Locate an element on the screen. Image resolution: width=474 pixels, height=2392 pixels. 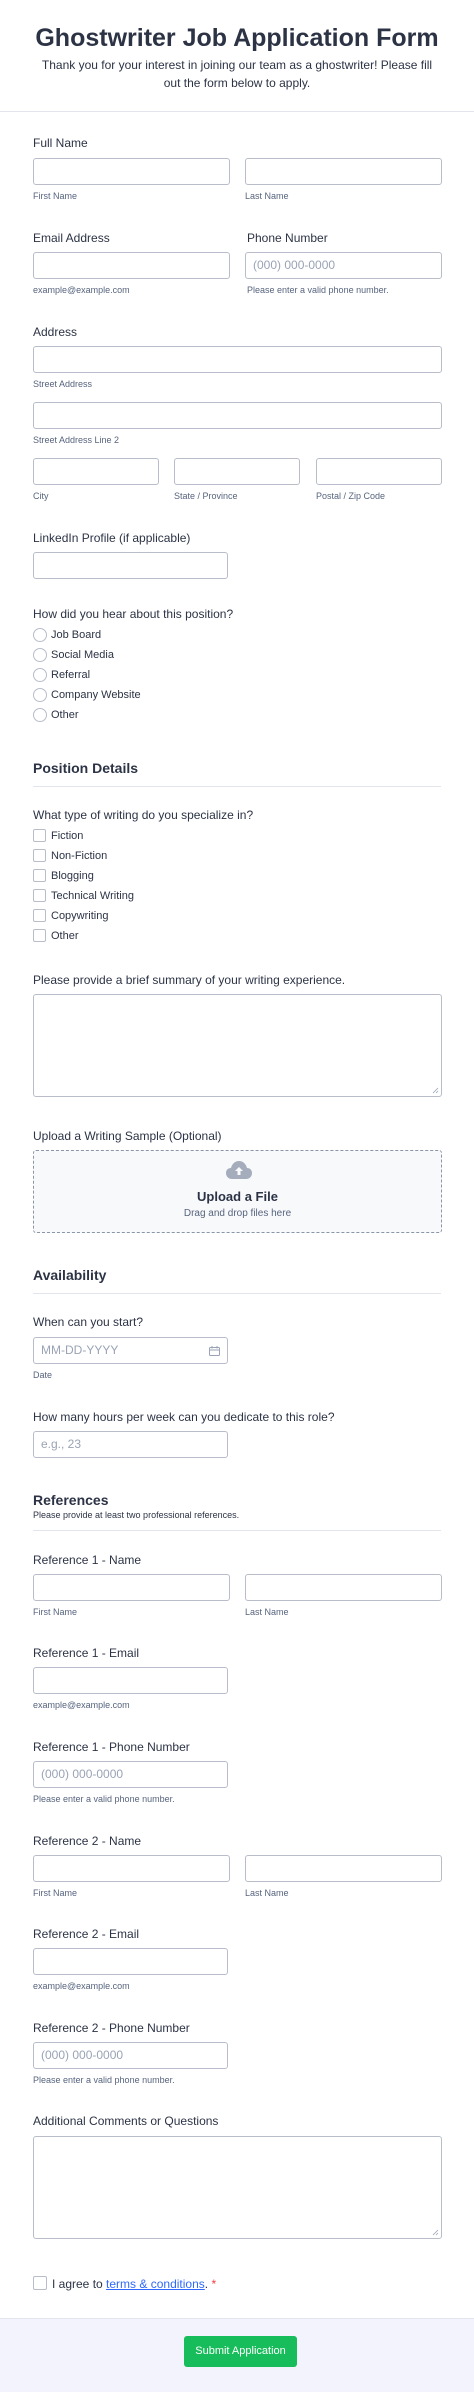
form-title: Ghostwriter Job Application Form is located at coordinates (237, 38).